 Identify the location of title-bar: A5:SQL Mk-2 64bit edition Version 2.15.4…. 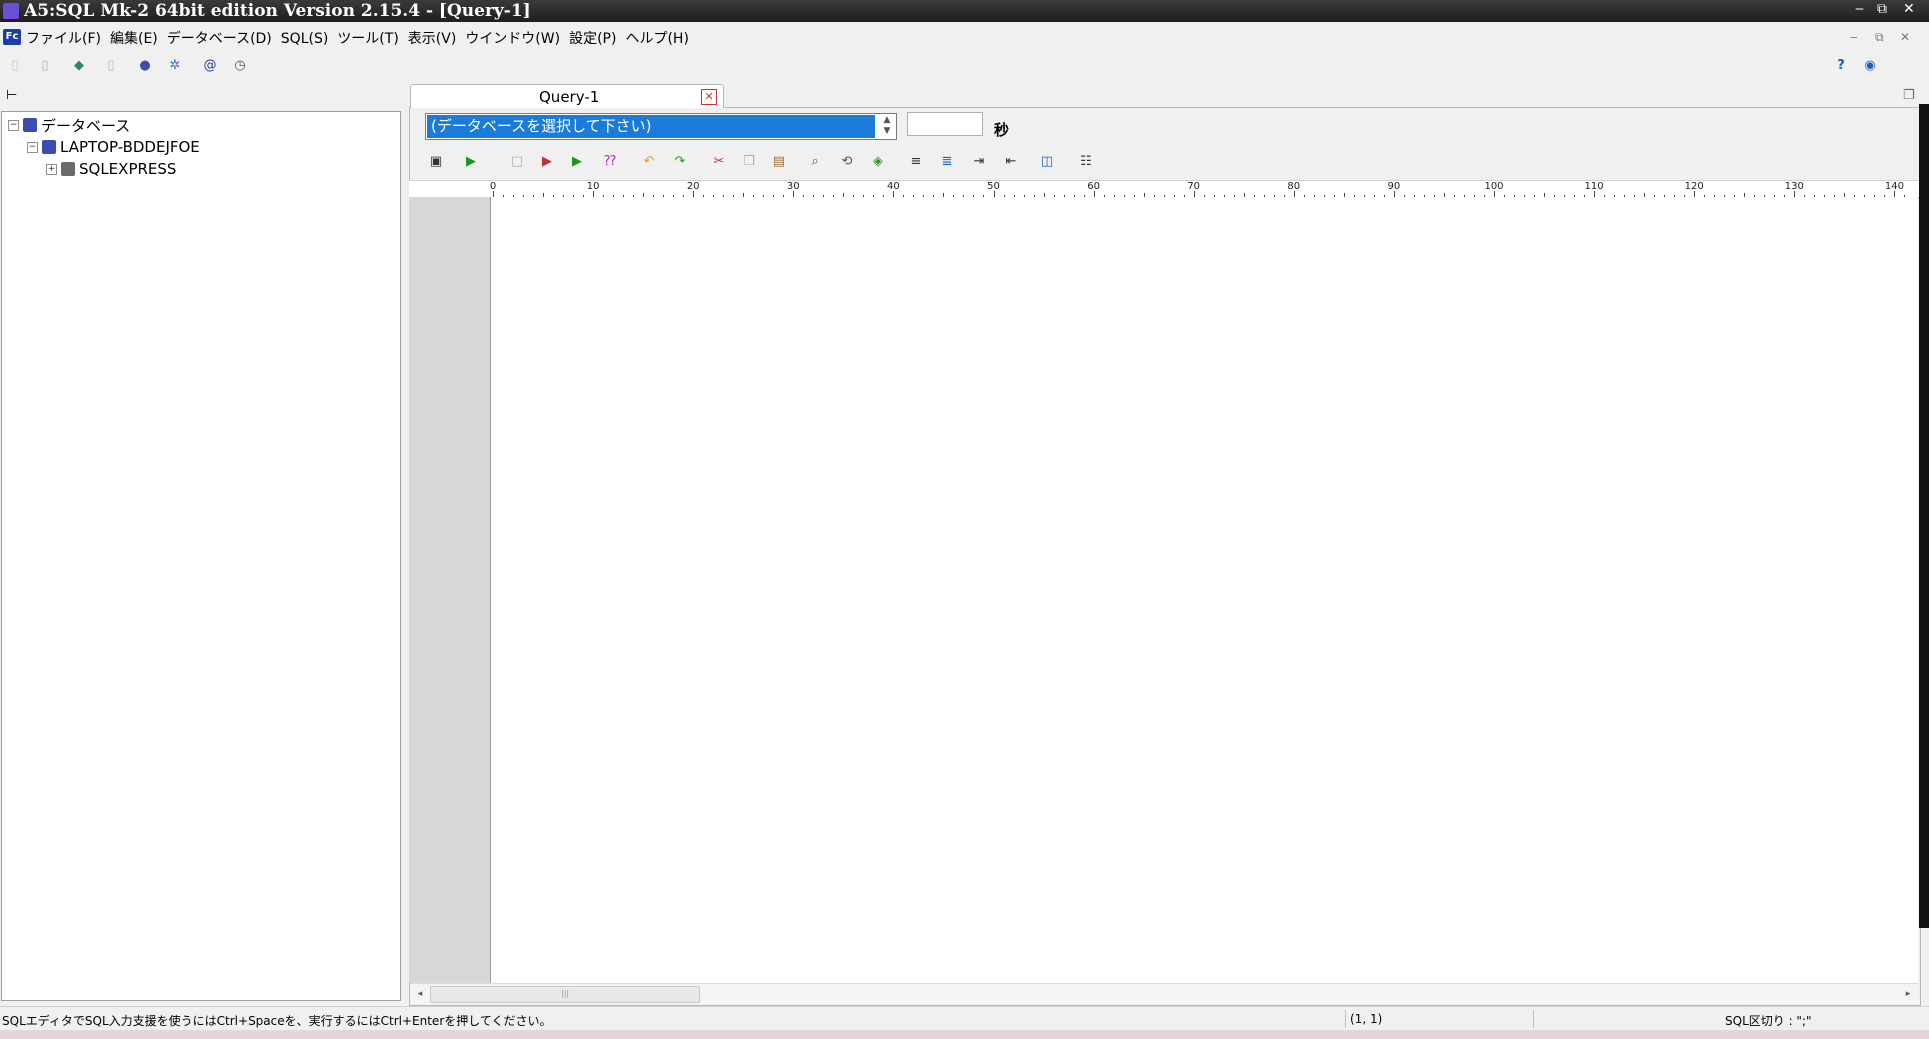
(964, 11).